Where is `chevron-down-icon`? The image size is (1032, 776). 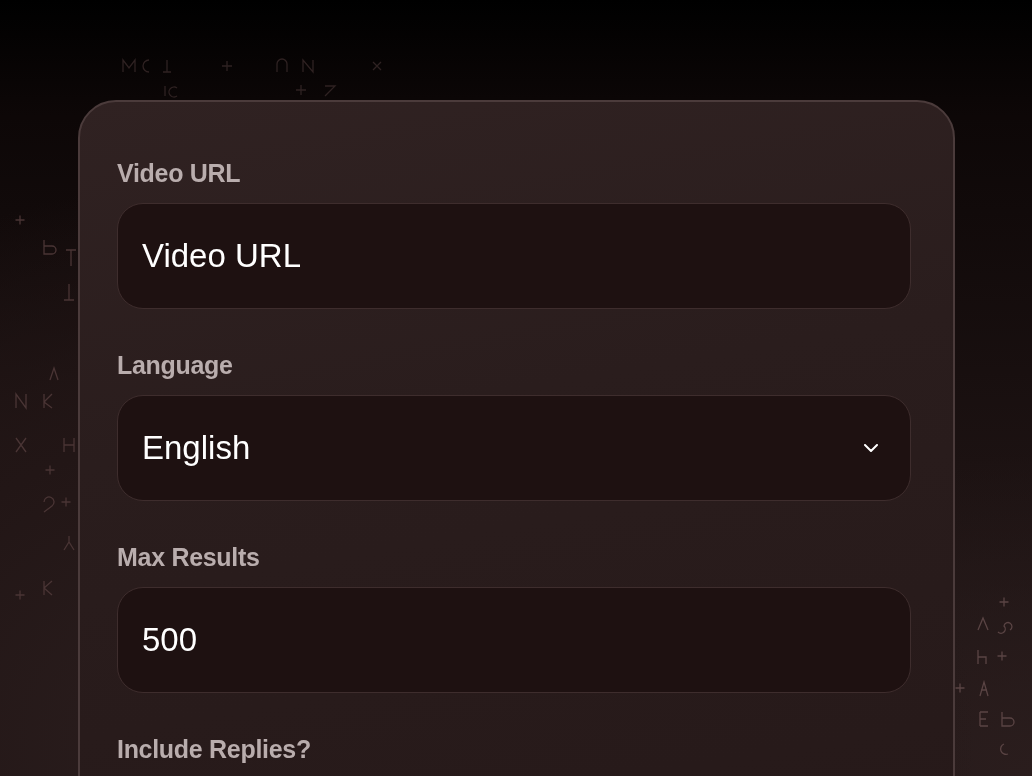 chevron-down-icon is located at coordinates (871, 448).